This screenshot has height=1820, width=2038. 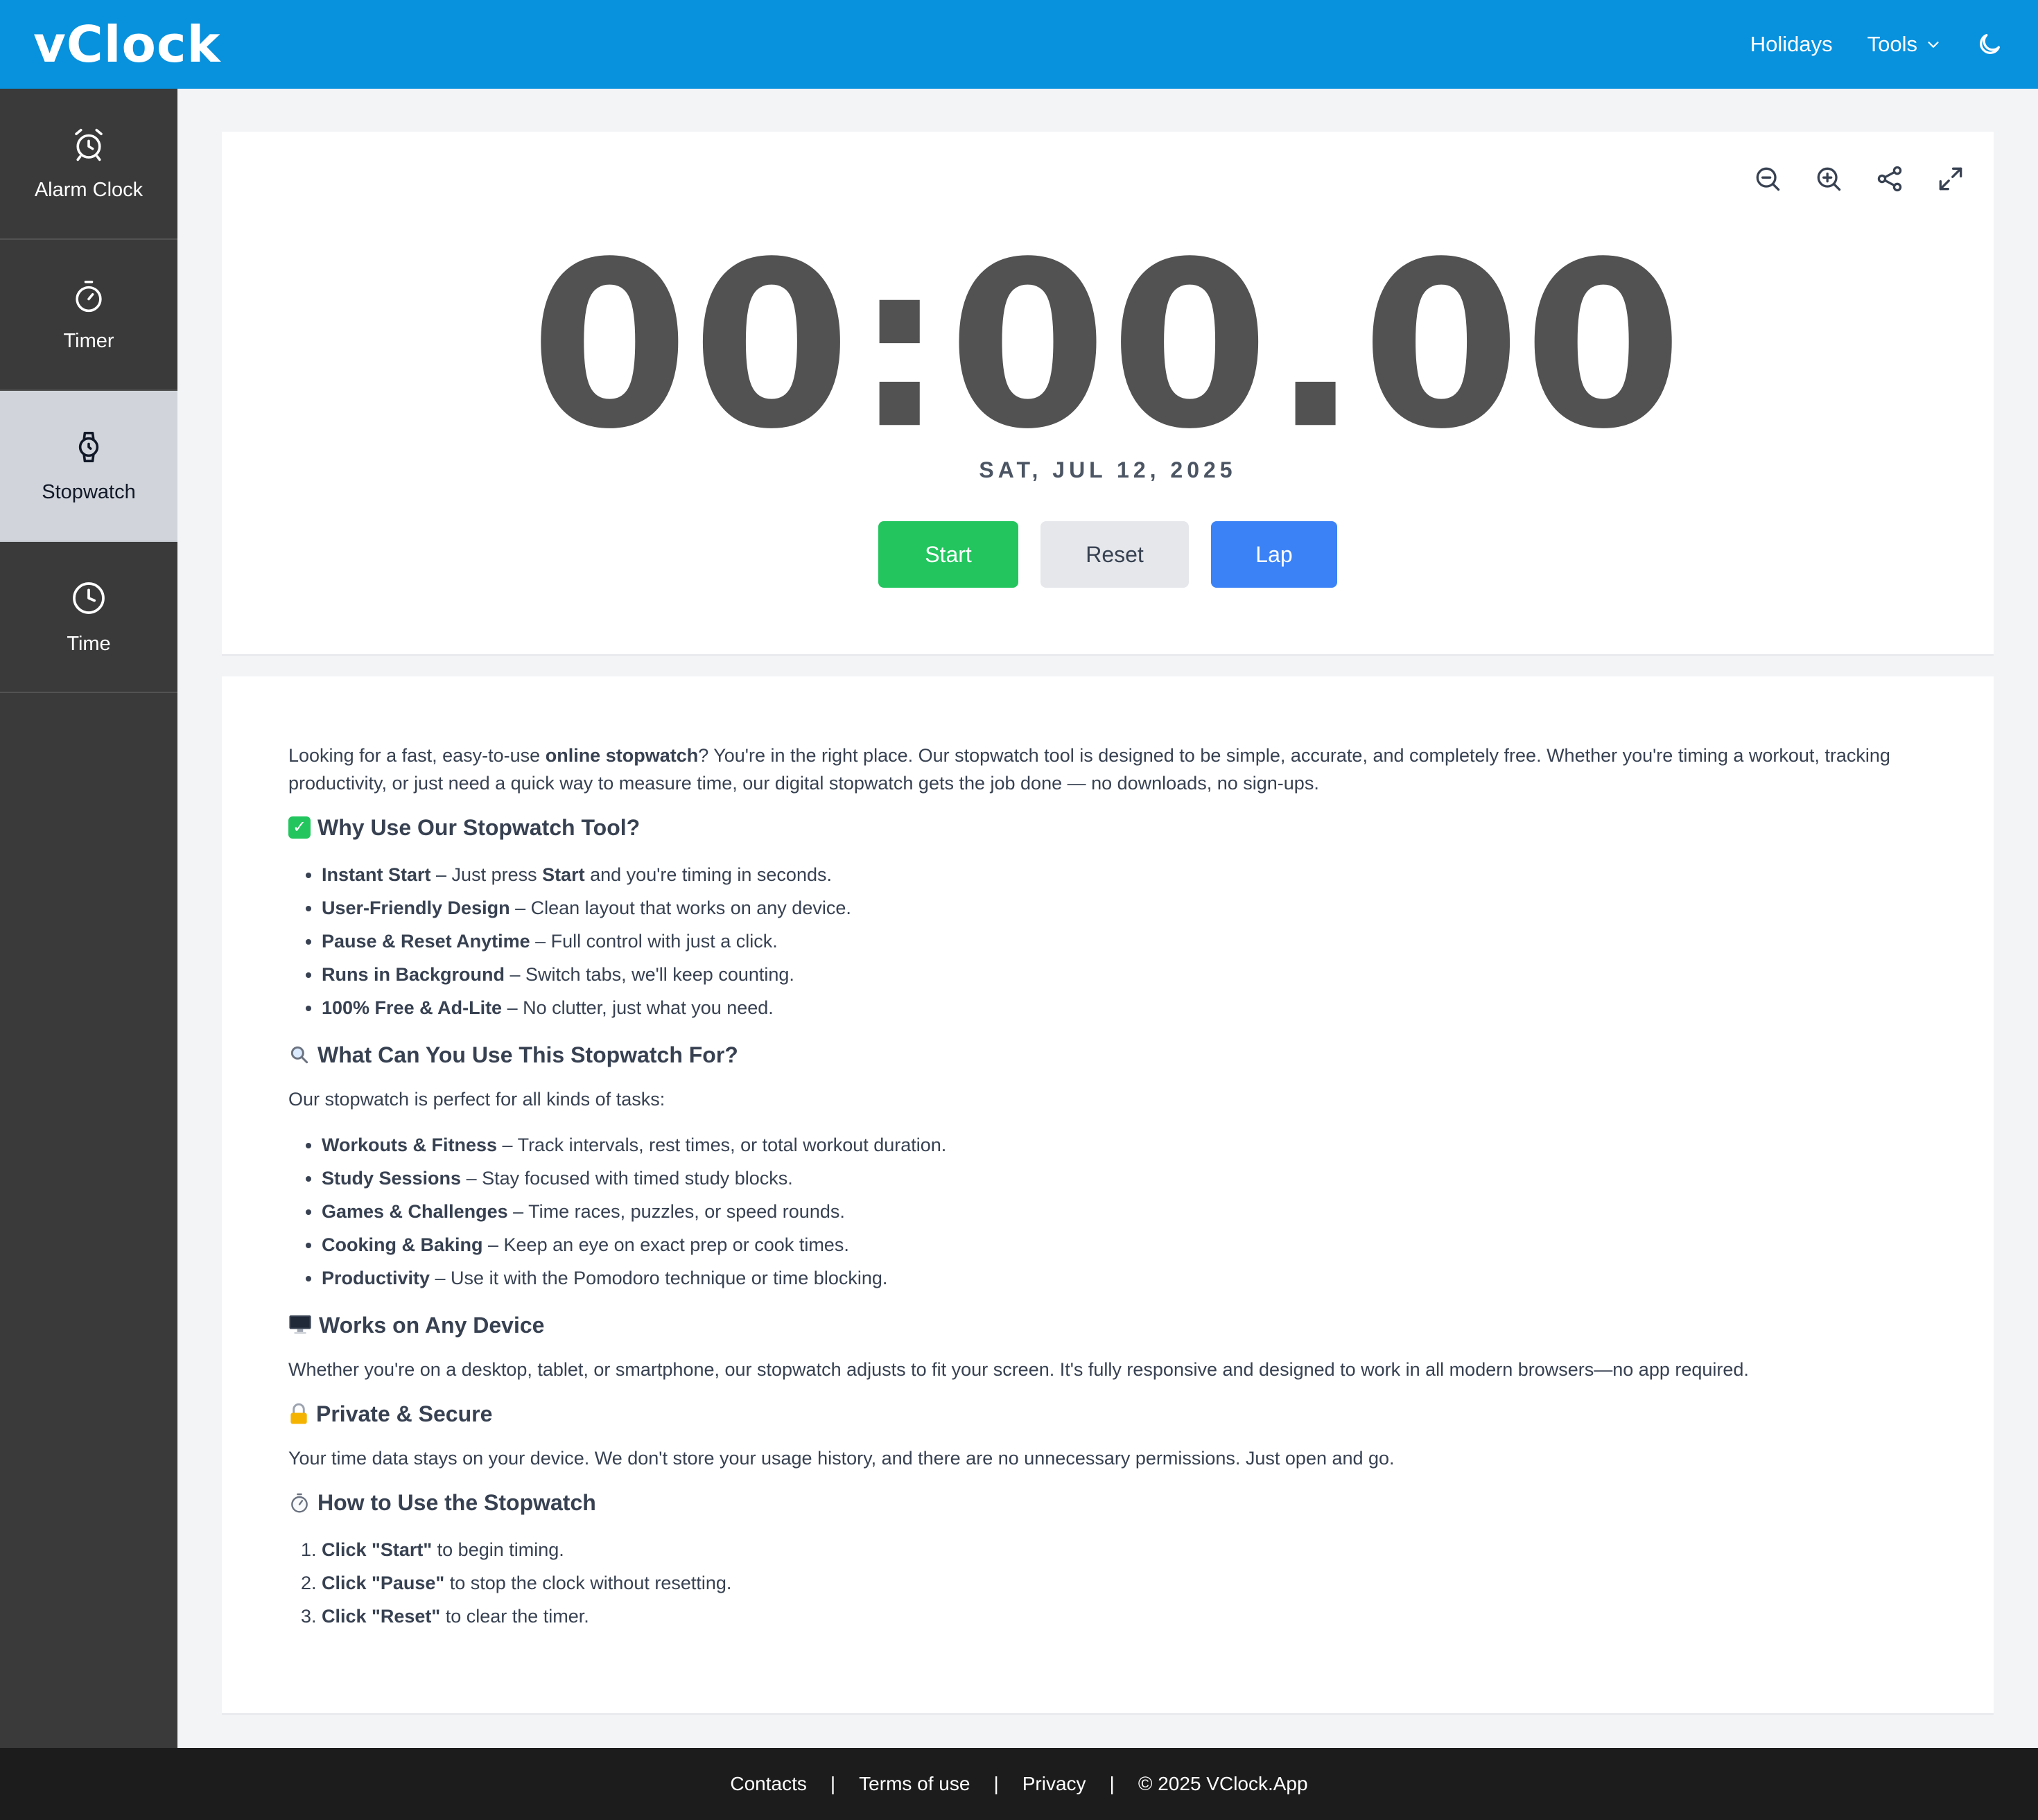 What do you see at coordinates (376, 1278) in the screenshot?
I see `item-bold: Productivity` at bounding box center [376, 1278].